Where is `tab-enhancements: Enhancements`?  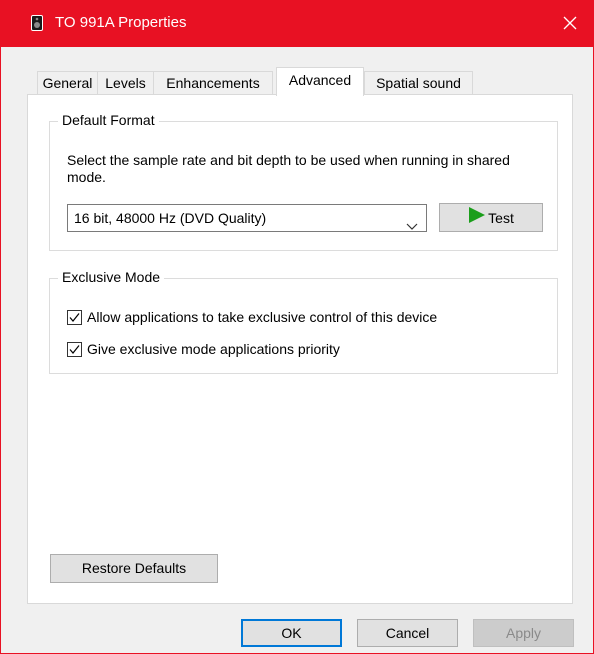 tab-enhancements: Enhancements is located at coordinates (213, 82).